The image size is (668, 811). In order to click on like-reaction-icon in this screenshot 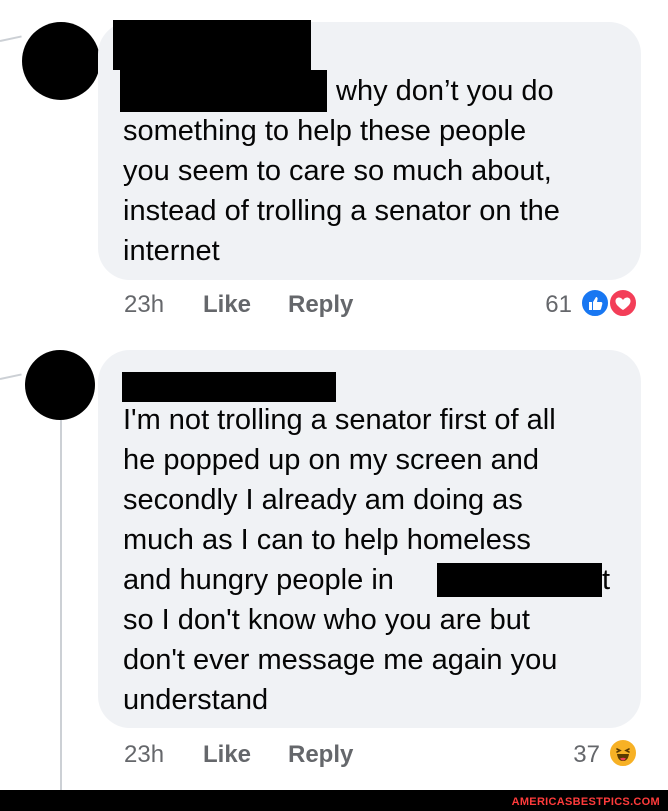, I will do `click(595, 303)`.